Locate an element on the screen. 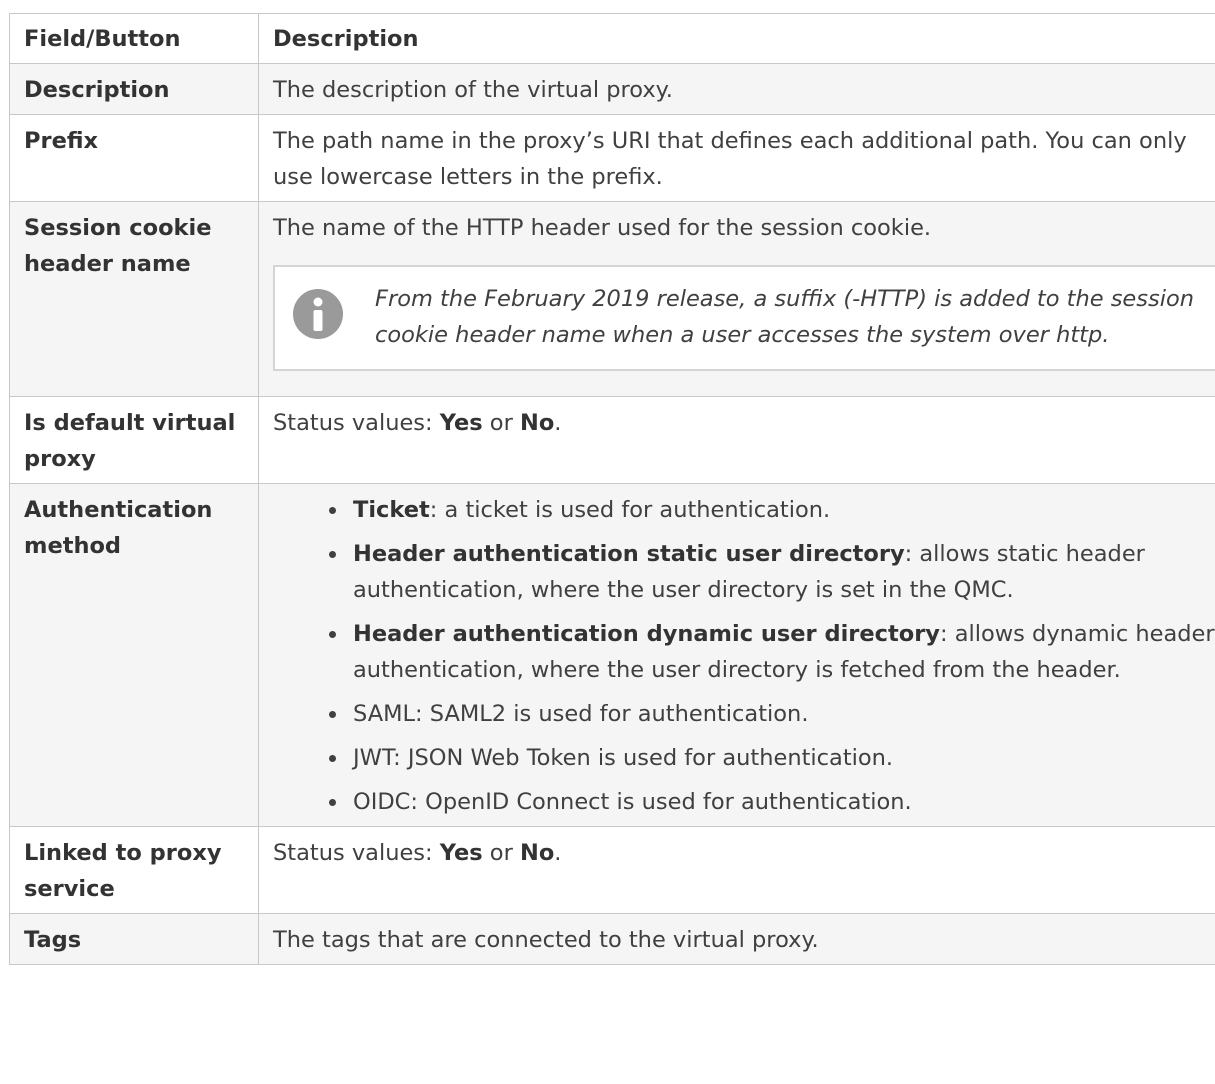  field-is-default: Is default virtual proxy is located at coordinates (134, 440).